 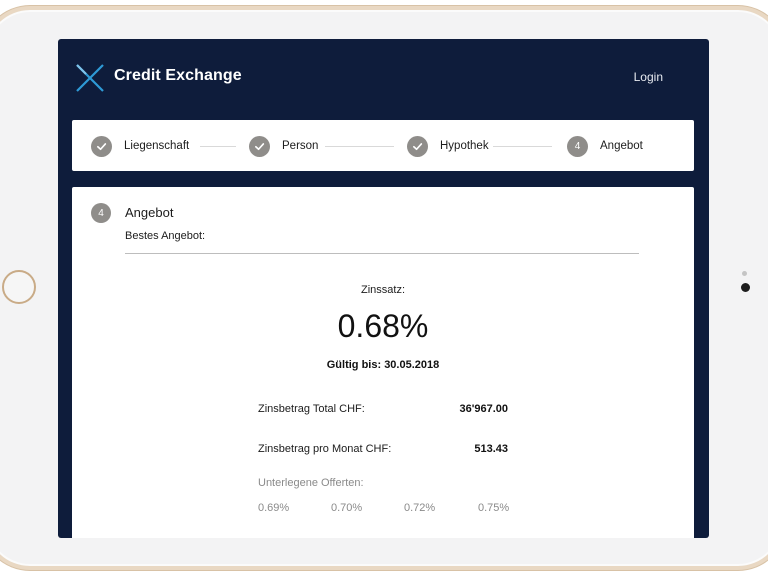 I want to click on interest-monthly-label: Zinsbetrag pro Monat CHF:, so click(x=325, y=449).